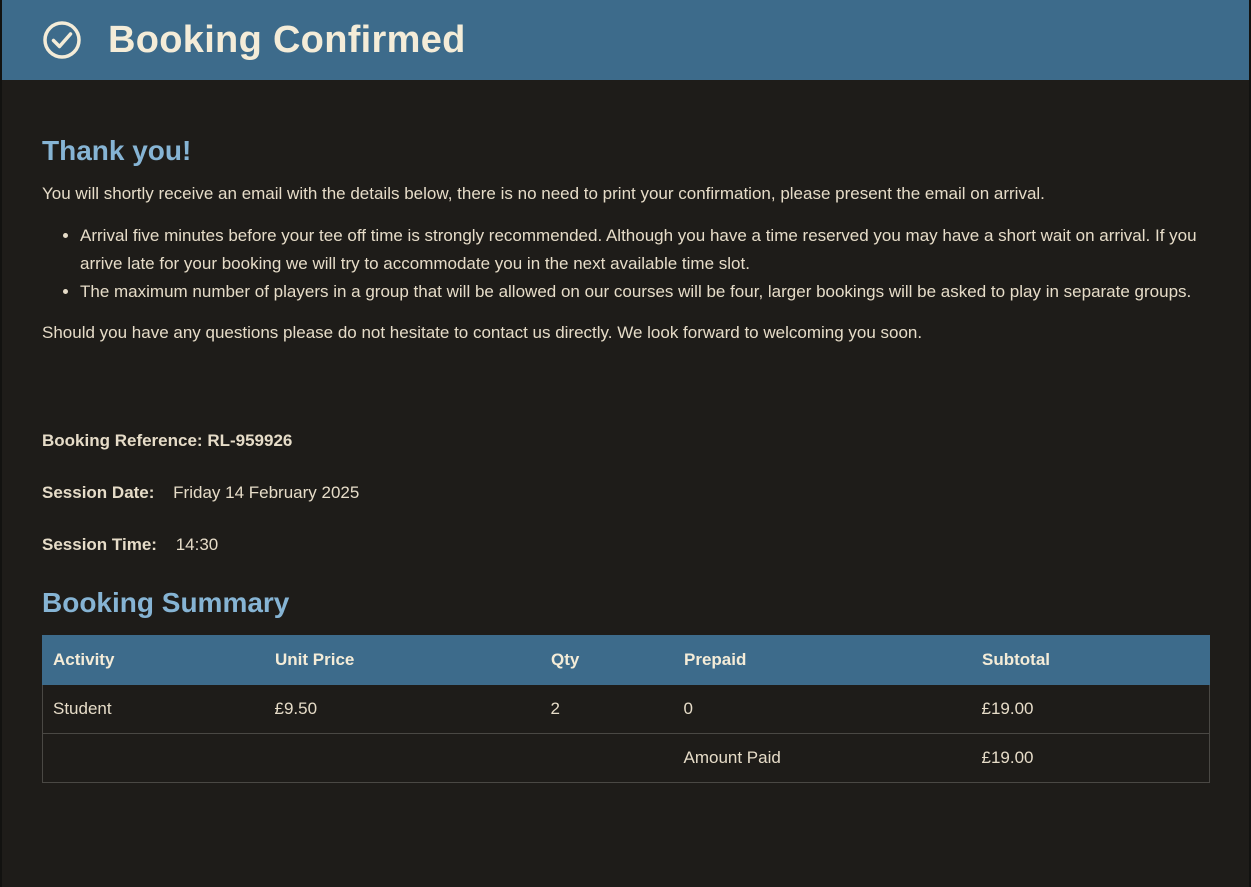 This screenshot has width=1251, height=887. What do you see at coordinates (166, 602) in the screenshot?
I see `booking-summary-heading: Booking Summary` at bounding box center [166, 602].